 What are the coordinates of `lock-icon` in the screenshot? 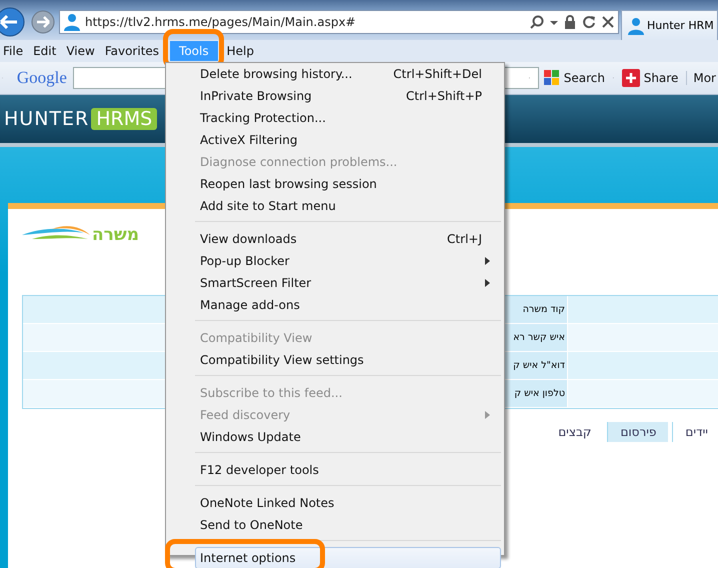 It's located at (570, 22).